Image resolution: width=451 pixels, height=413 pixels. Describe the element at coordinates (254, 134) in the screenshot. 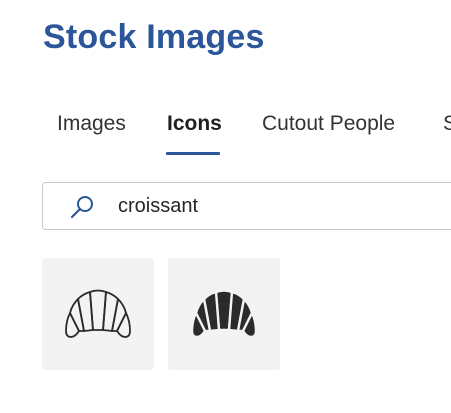

I see `tab-bar: Images Icons Cutout People S` at that location.